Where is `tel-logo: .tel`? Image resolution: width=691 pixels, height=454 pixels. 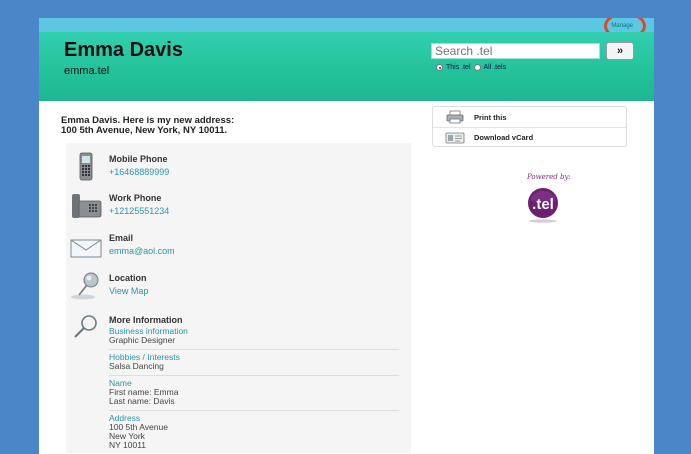
tel-logo: .tel is located at coordinates (543, 205).